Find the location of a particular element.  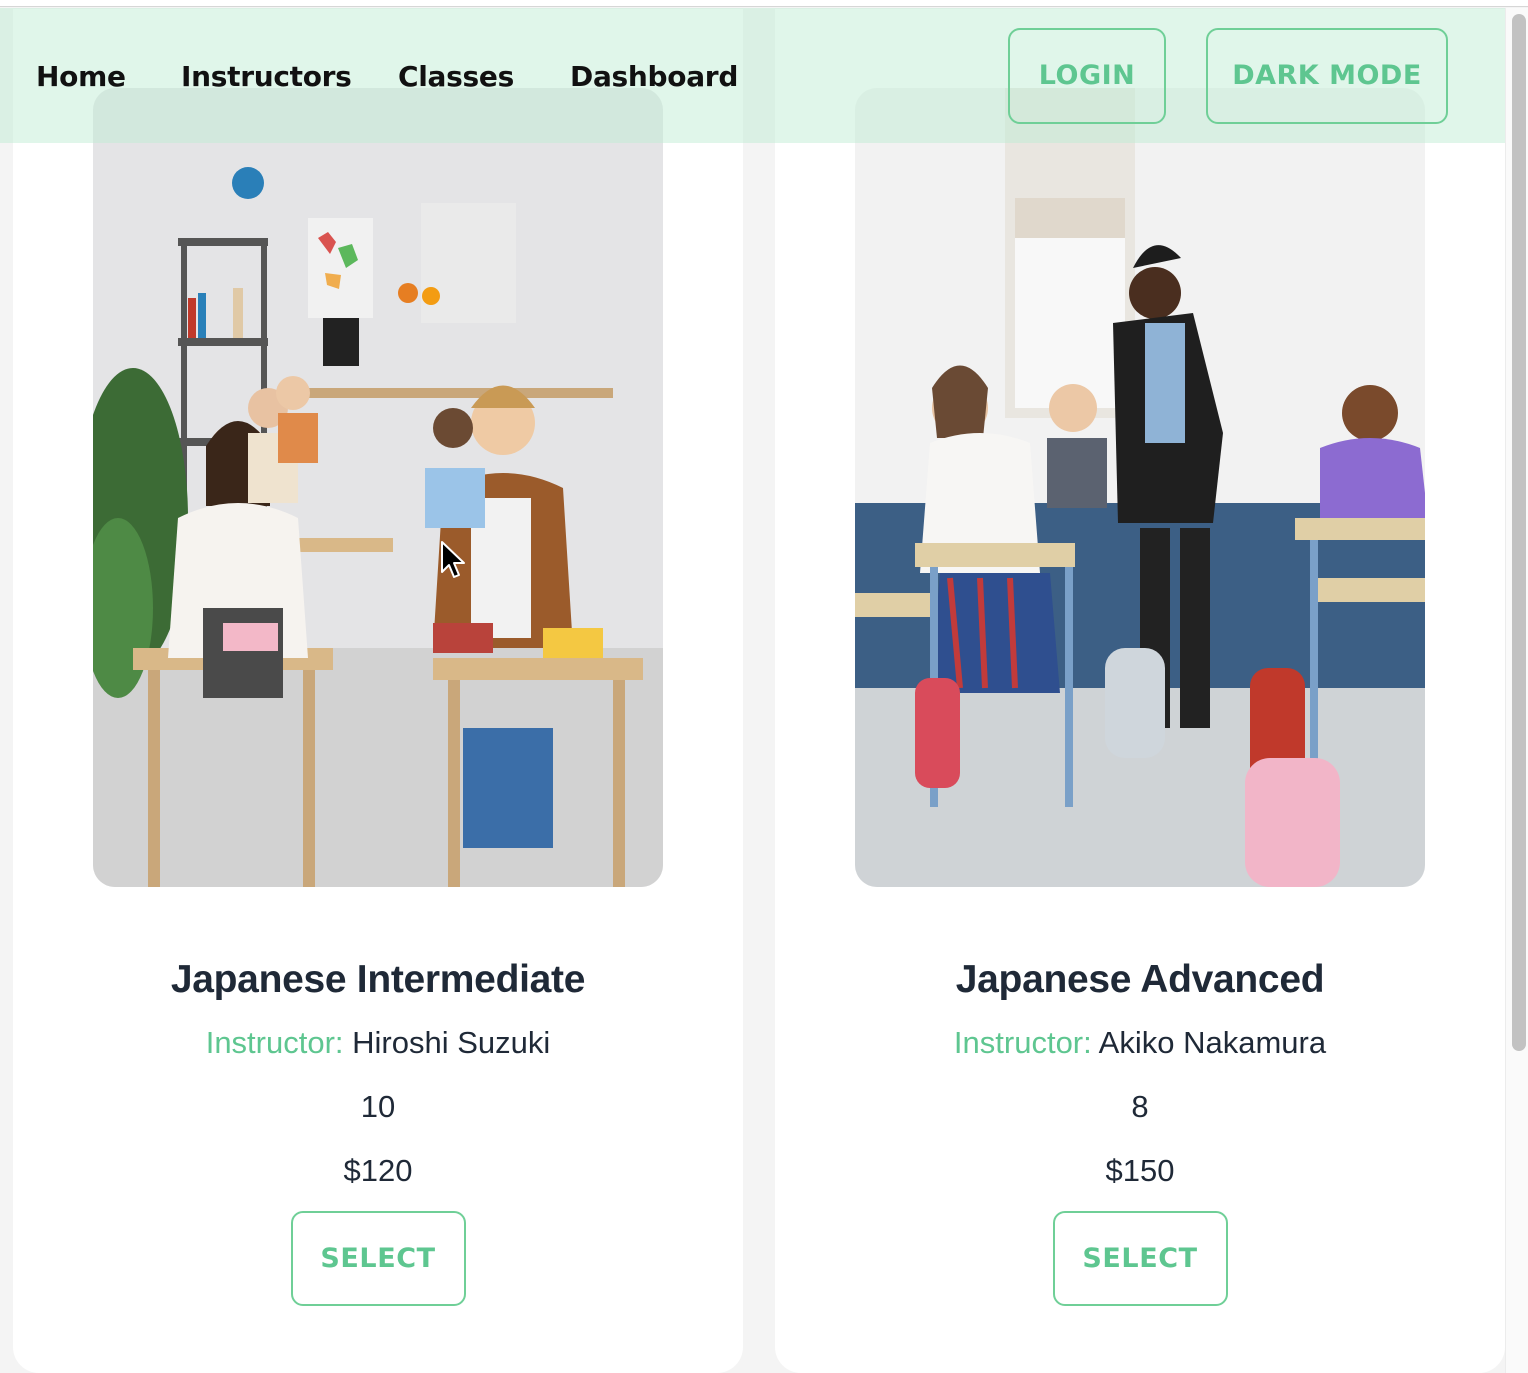

class-title: Japanese Intermediate is located at coordinates (378, 979).